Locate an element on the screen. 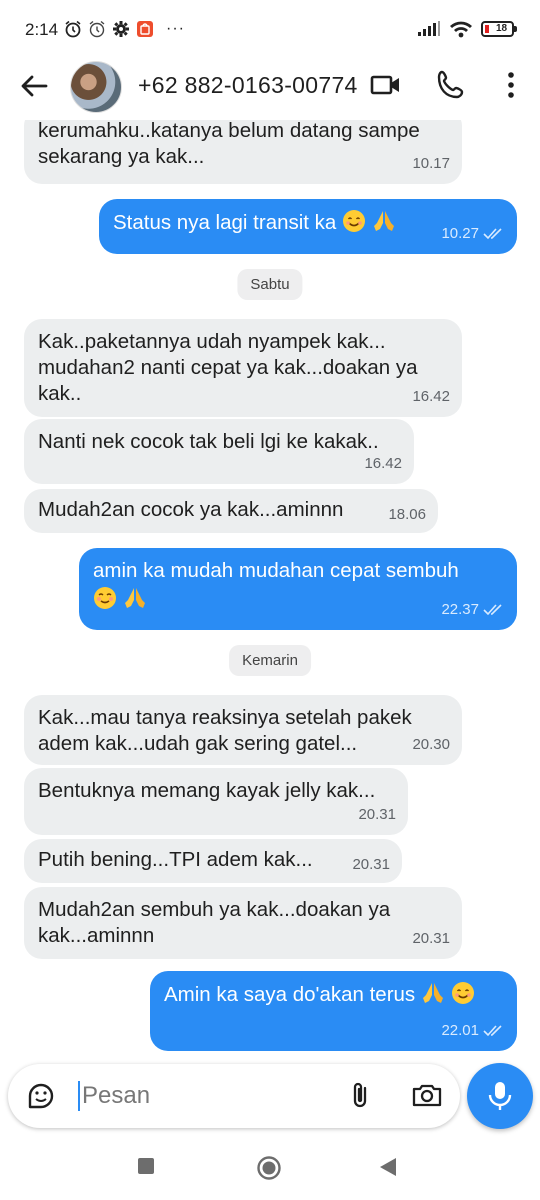 This screenshot has width=540, height=1200. chat-header: +62 882-0163-00774 is located at coordinates (270, 89).